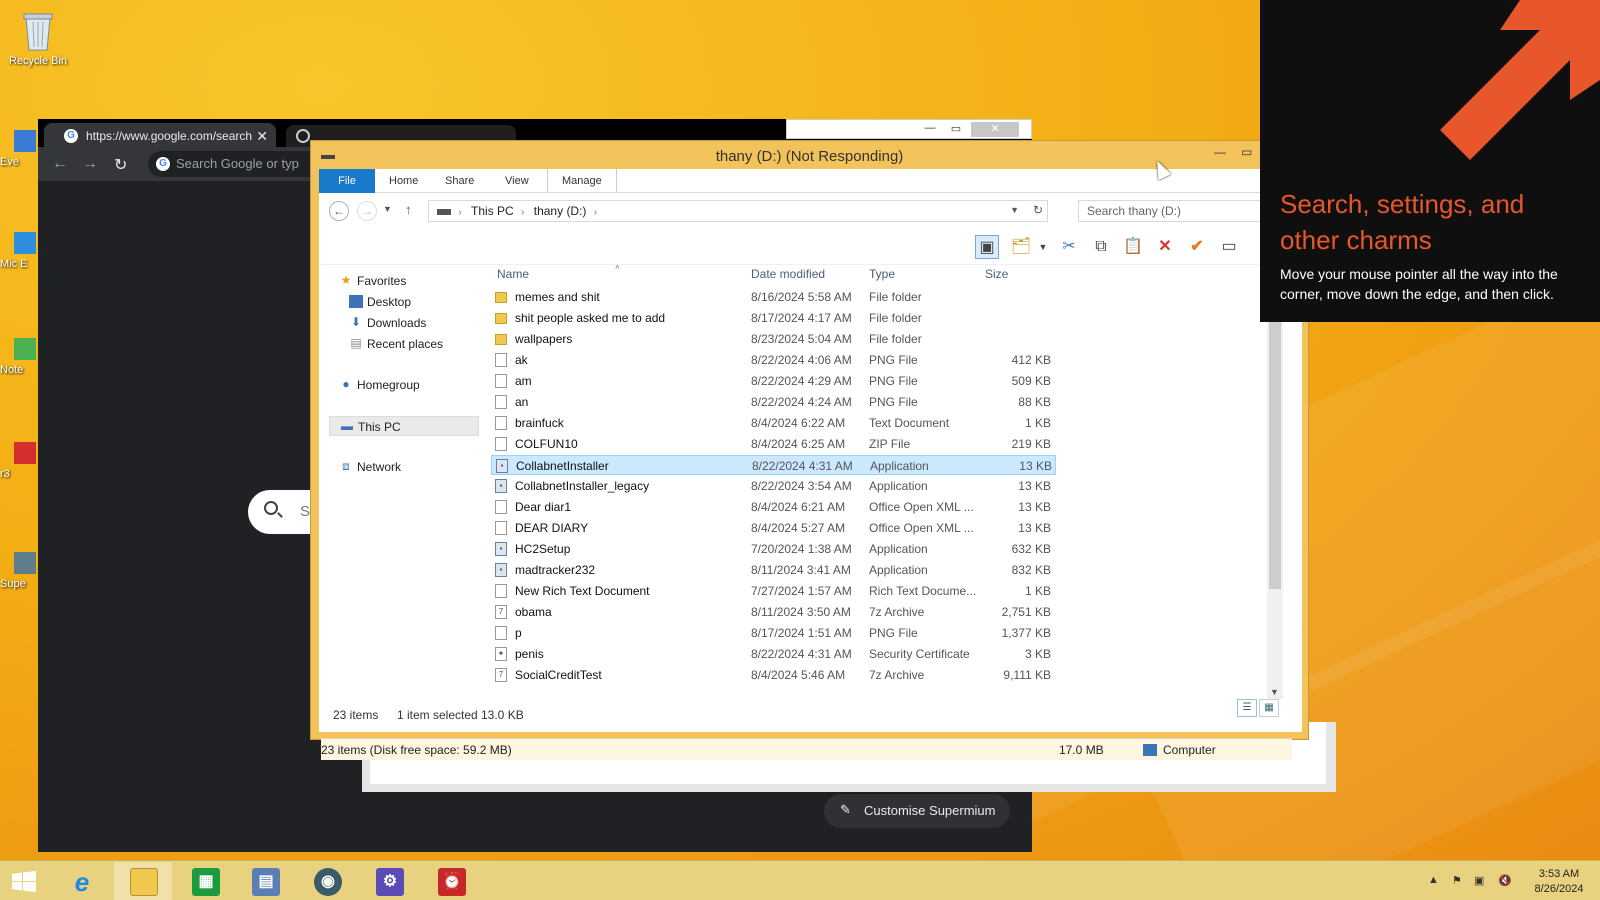  Describe the element at coordinates (404, 426) in the screenshot. I see `nav-this-pc: ▬ This PC` at that location.